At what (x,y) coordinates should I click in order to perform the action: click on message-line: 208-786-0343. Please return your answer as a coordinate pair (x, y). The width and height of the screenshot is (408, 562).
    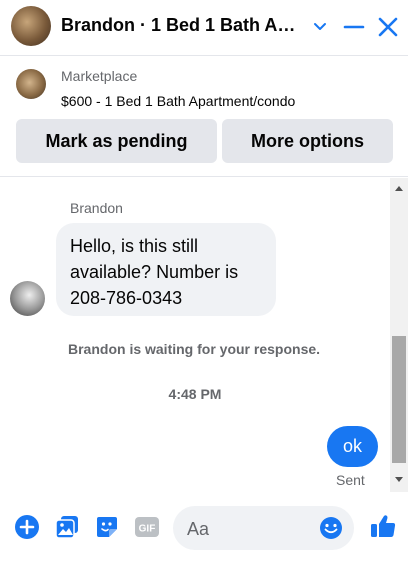
    Looking at the image, I should click on (126, 298).